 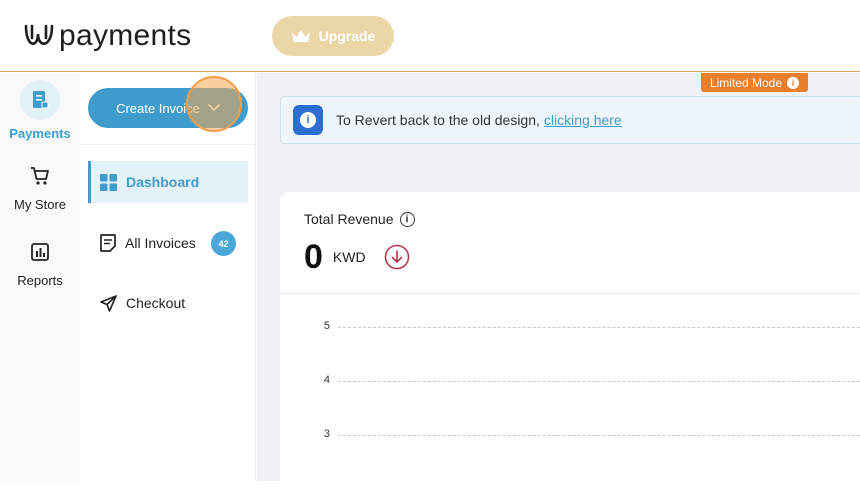 I want to click on limited-mode-badge: Limited Mode i, so click(x=754, y=82).